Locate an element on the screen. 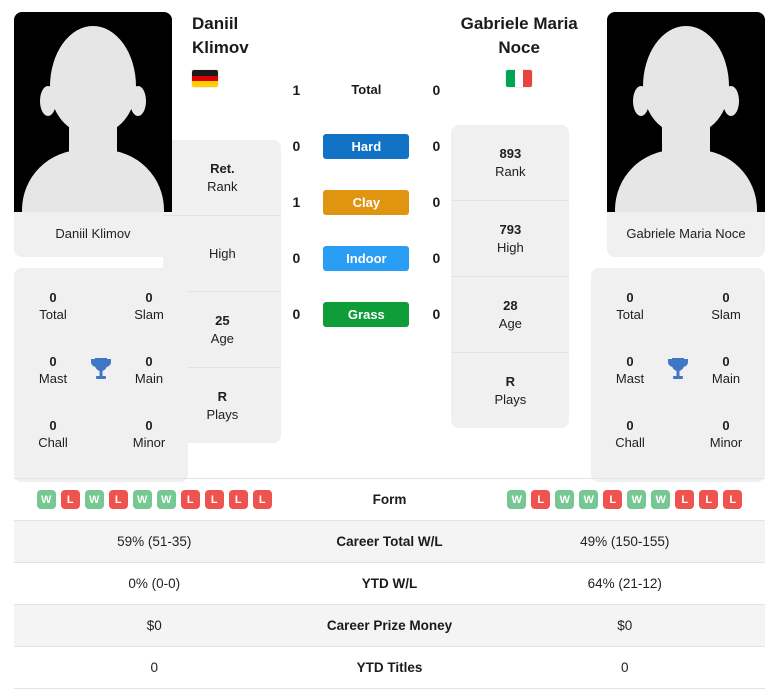  left-stat-rank: Ret. Rank is located at coordinates (222, 178).